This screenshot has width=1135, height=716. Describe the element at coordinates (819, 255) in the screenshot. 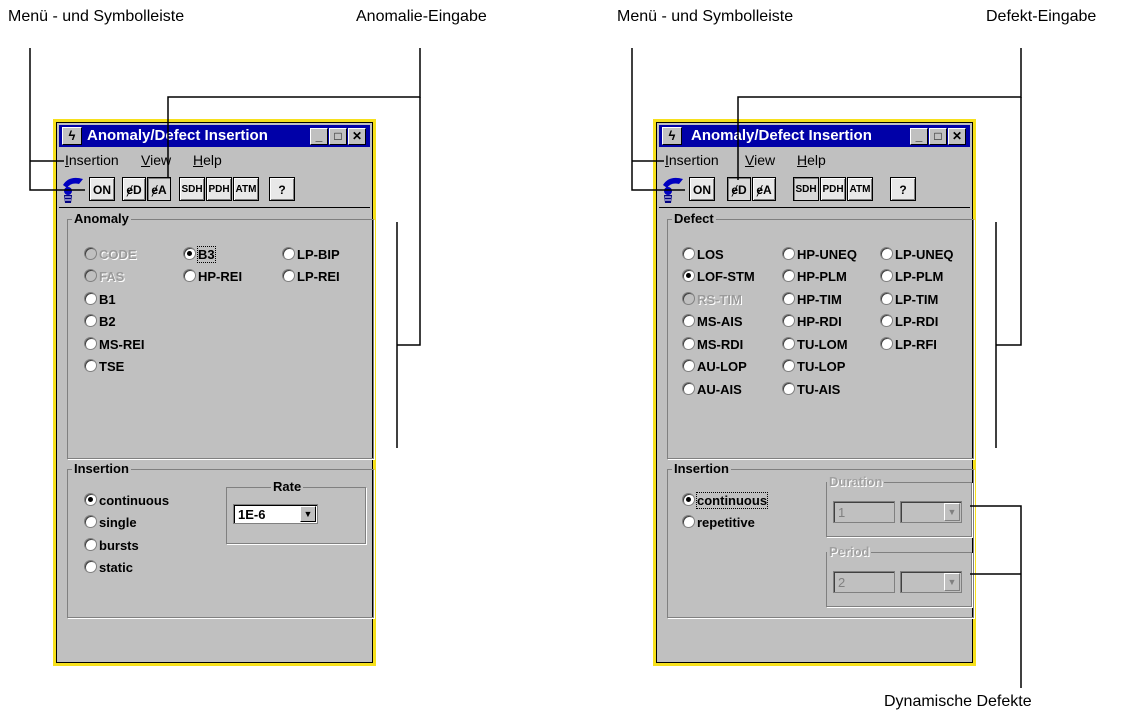

I see `radio-hp-uneq: HP-UNEQ` at that location.